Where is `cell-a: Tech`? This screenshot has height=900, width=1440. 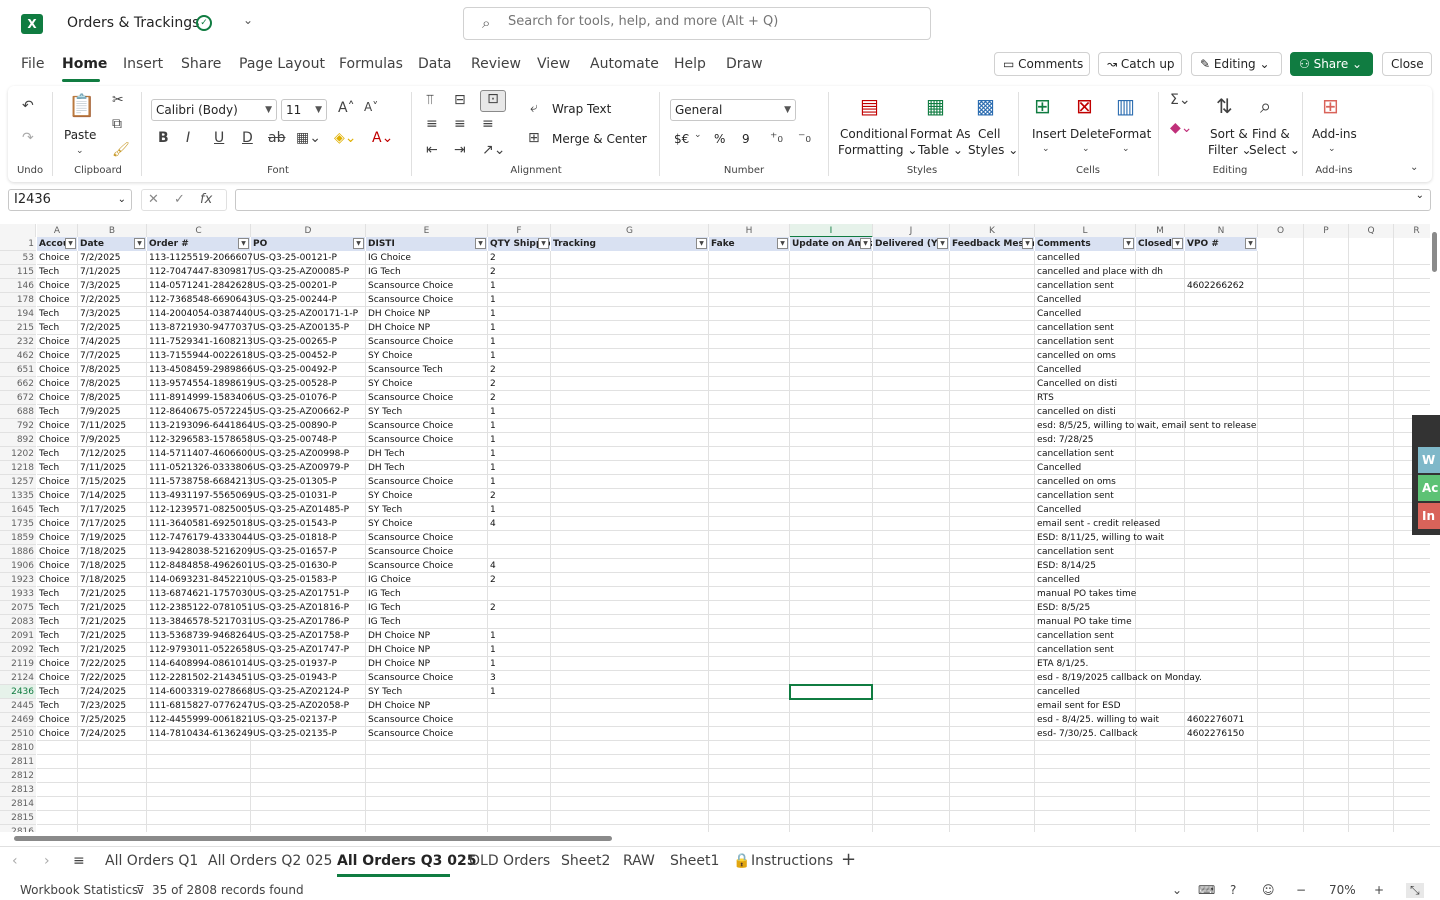 cell-a: Tech is located at coordinates (48, 706).